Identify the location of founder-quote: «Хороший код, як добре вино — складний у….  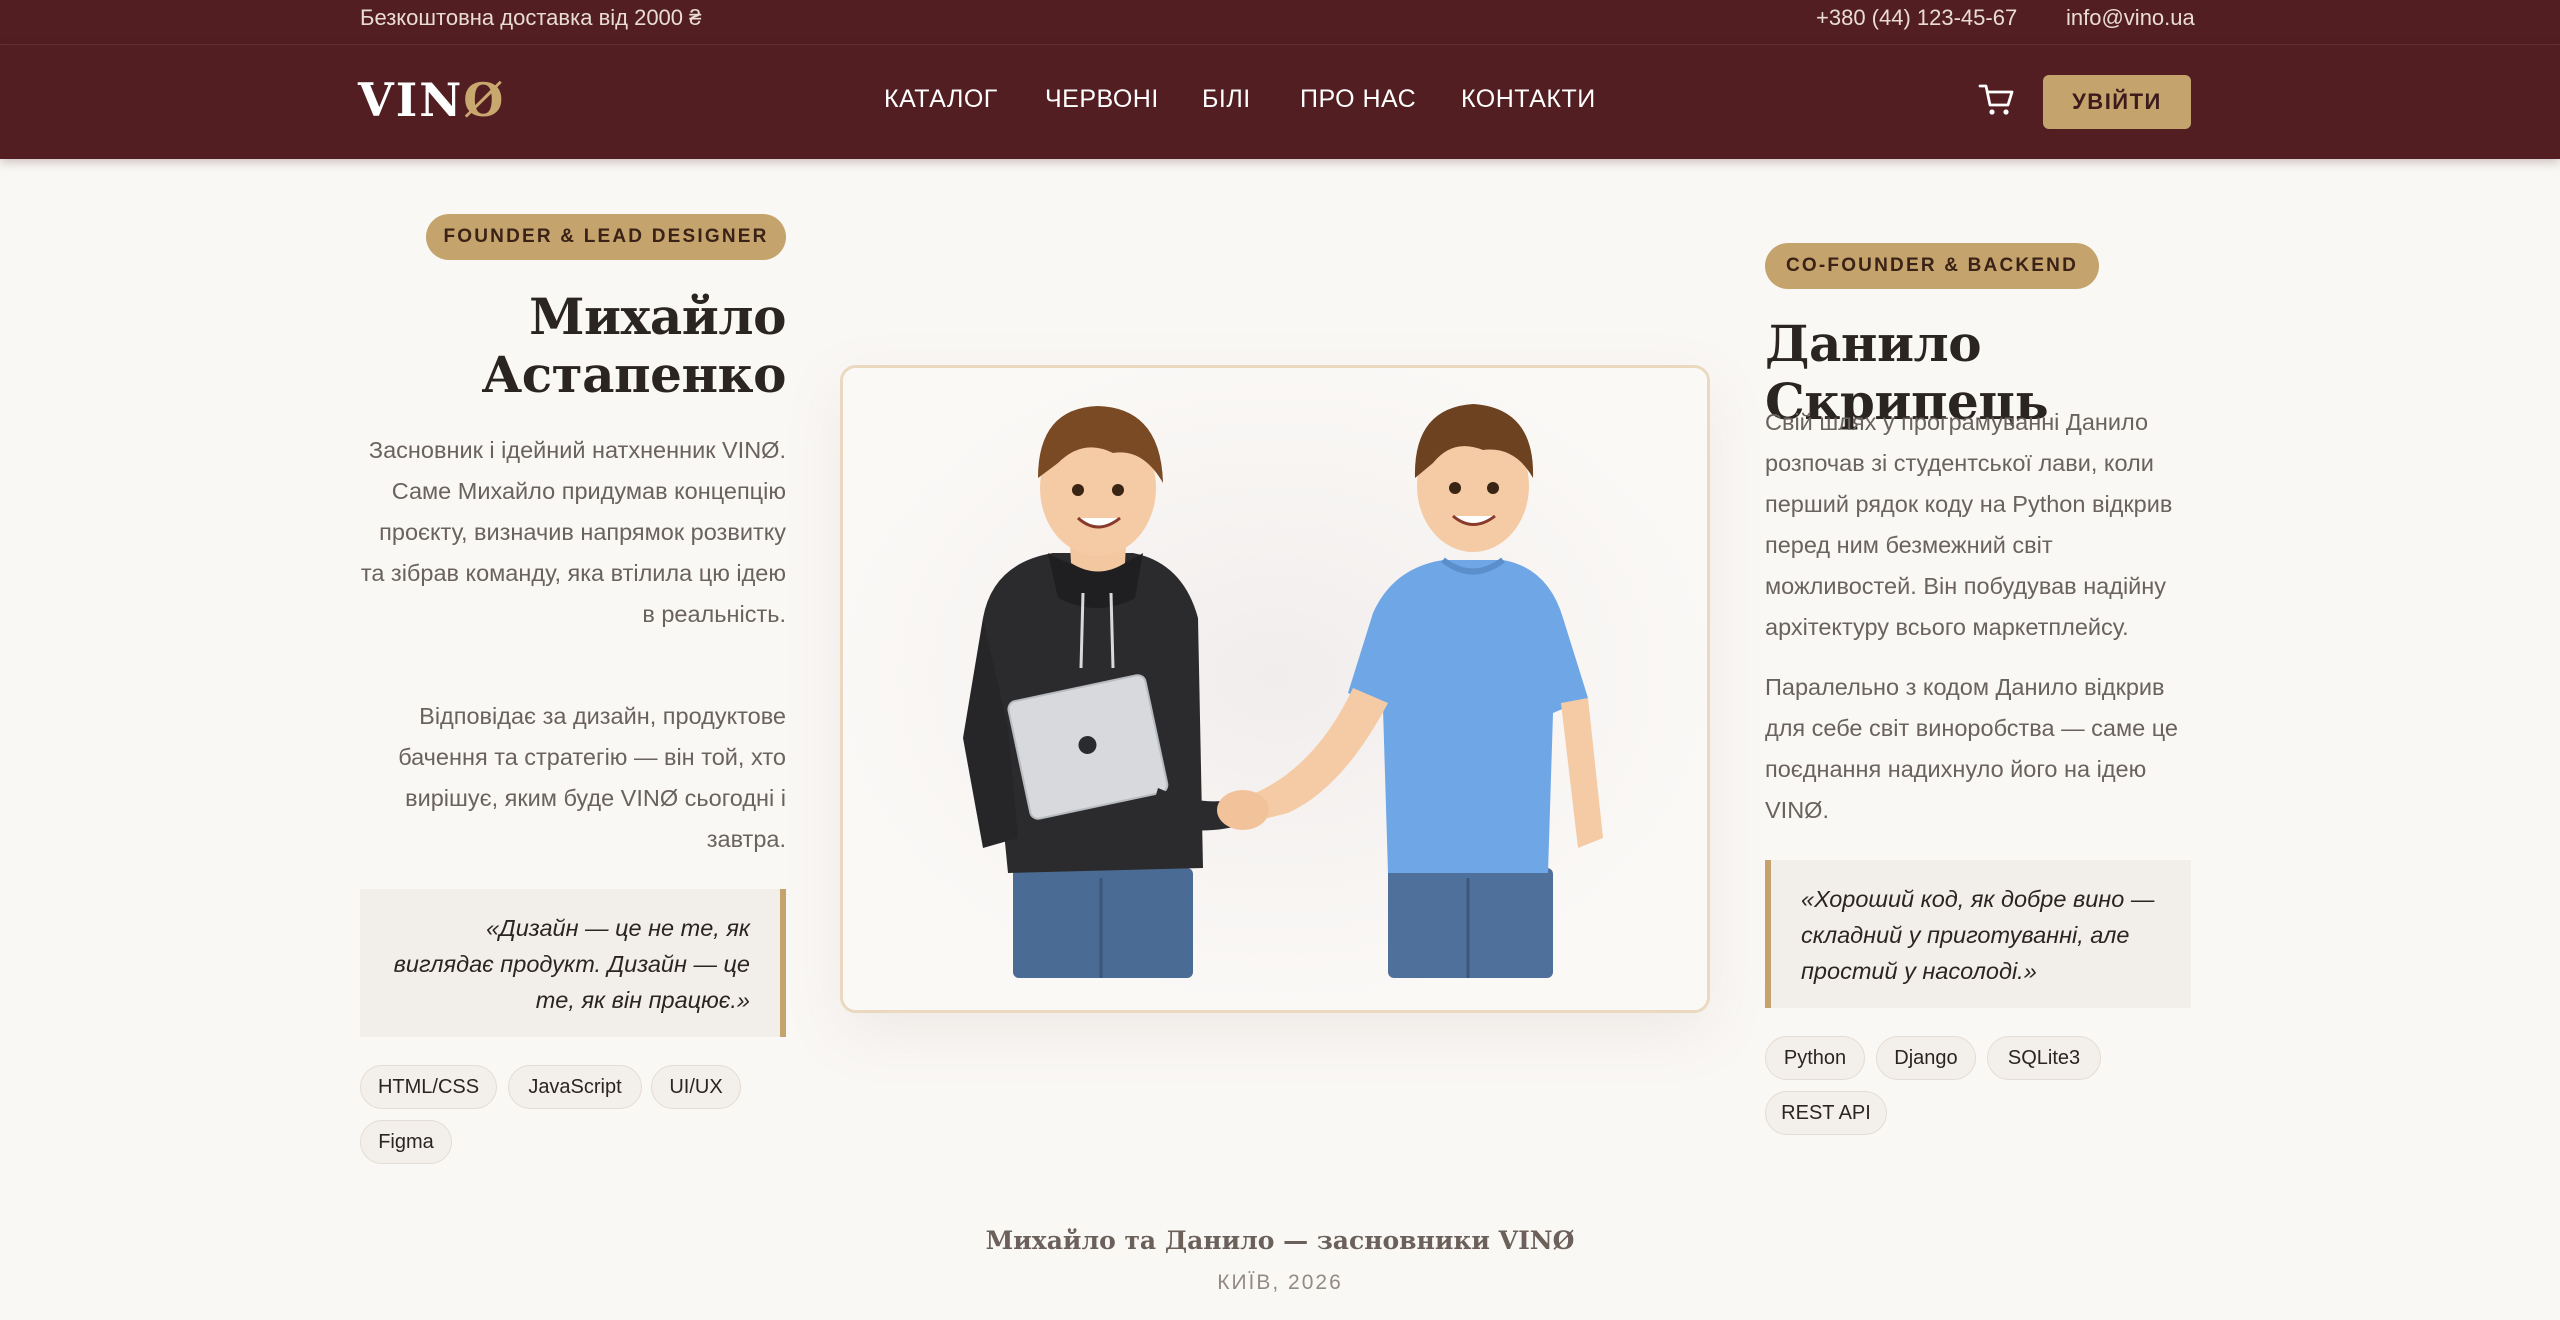
(1978, 934).